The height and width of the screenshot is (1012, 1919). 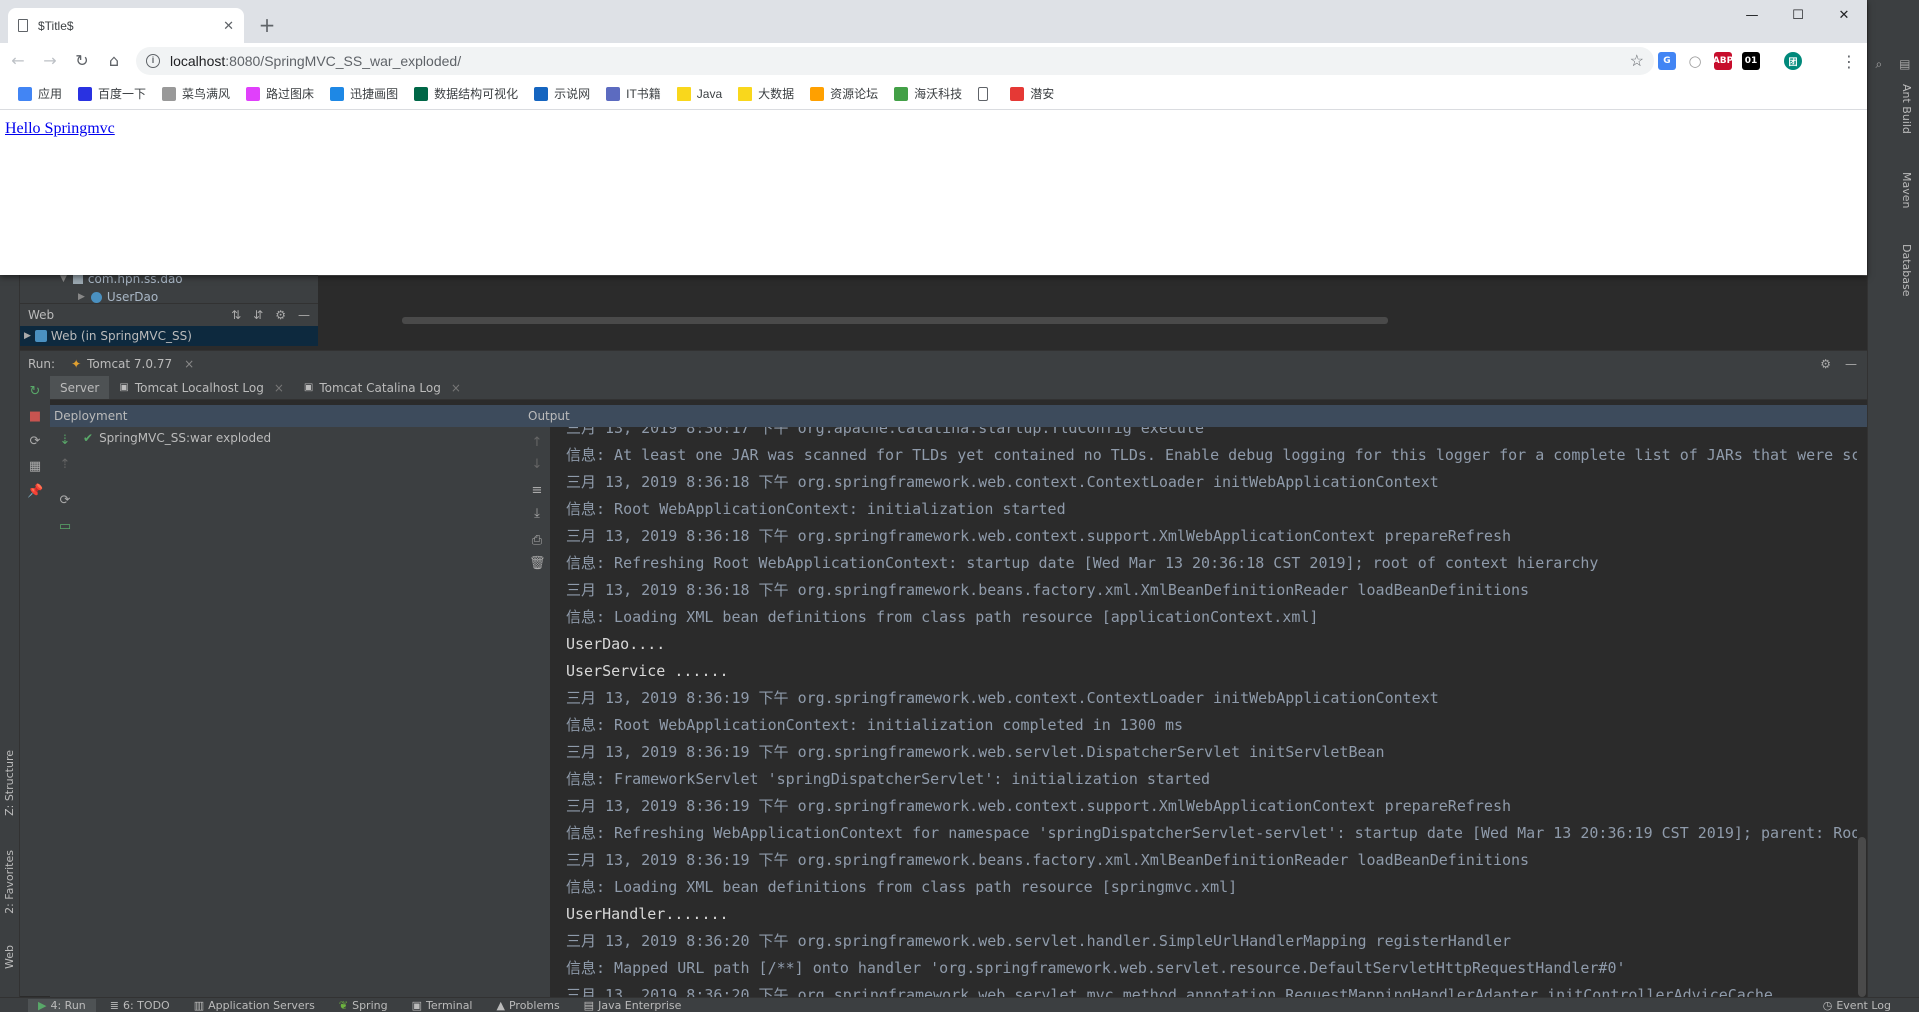 What do you see at coordinates (196, 94) in the screenshot?
I see `bookmark-item: 菜鸟满风` at bounding box center [196, 94].